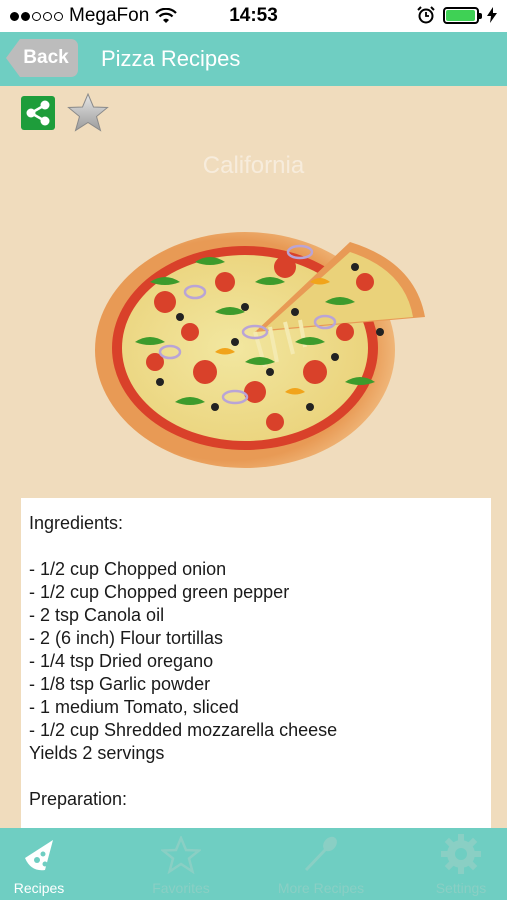  Describe the element at coordinates (253, 59) in the screenshot. I see `navigation-bar: Back Pizza Recipes` at that location.